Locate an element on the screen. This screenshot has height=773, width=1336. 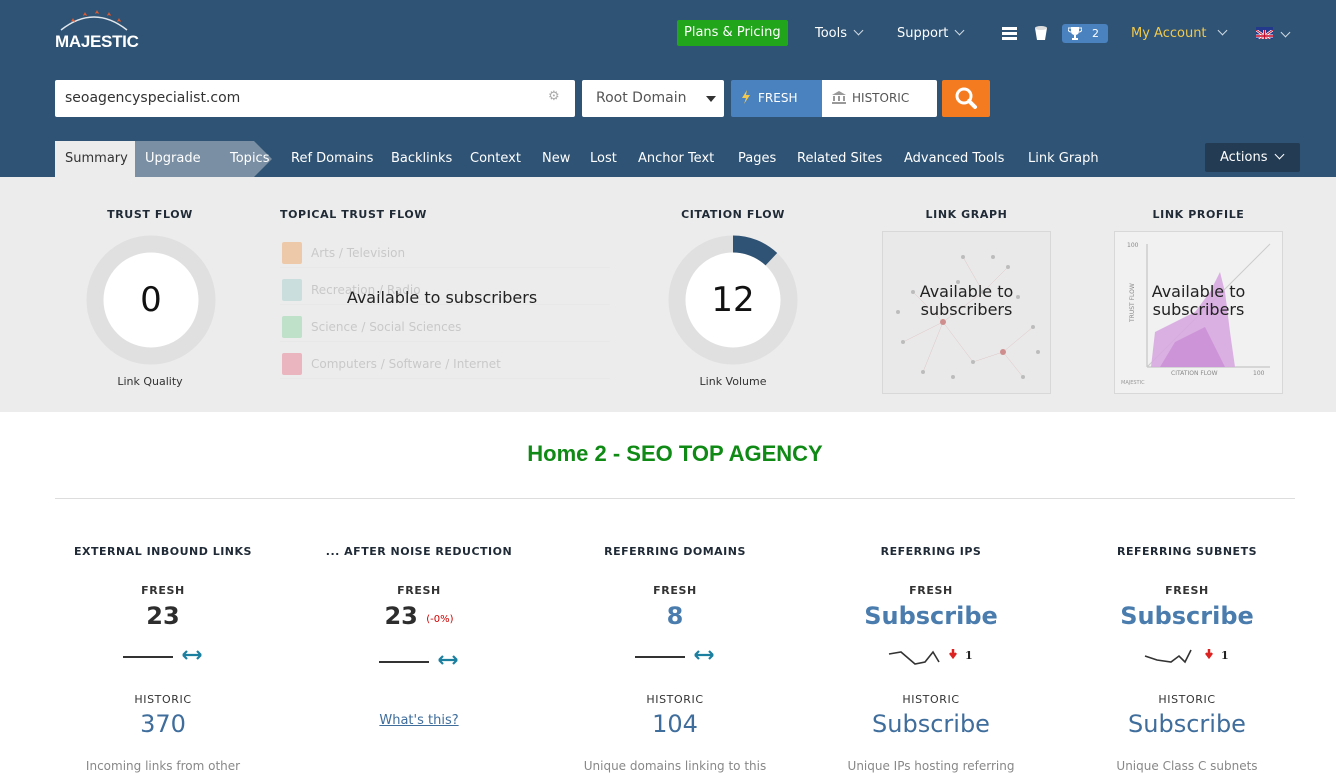
scope-select: Root Domain is located at coordinates (653, 98).